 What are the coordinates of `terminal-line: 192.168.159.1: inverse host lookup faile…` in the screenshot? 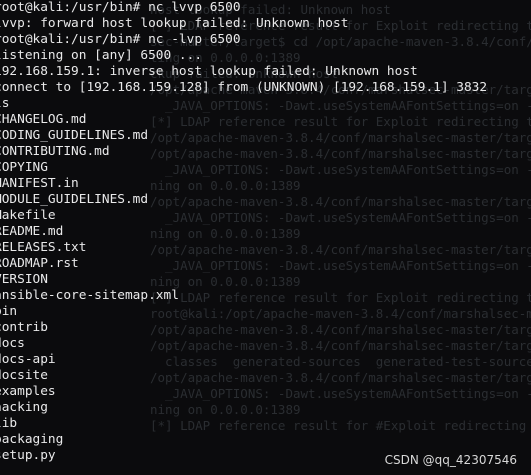 It's located at (209, 71).